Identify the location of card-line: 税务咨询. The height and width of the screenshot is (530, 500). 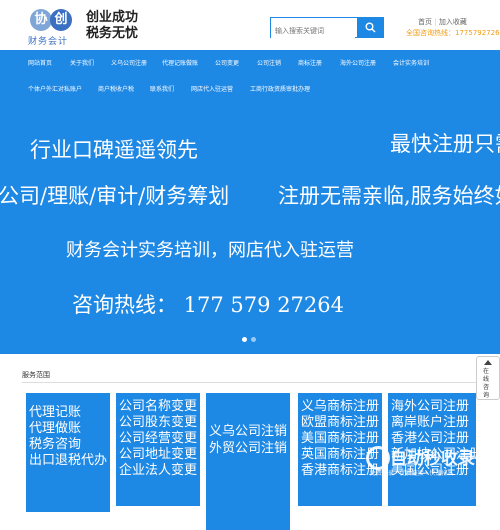
(55, 444).